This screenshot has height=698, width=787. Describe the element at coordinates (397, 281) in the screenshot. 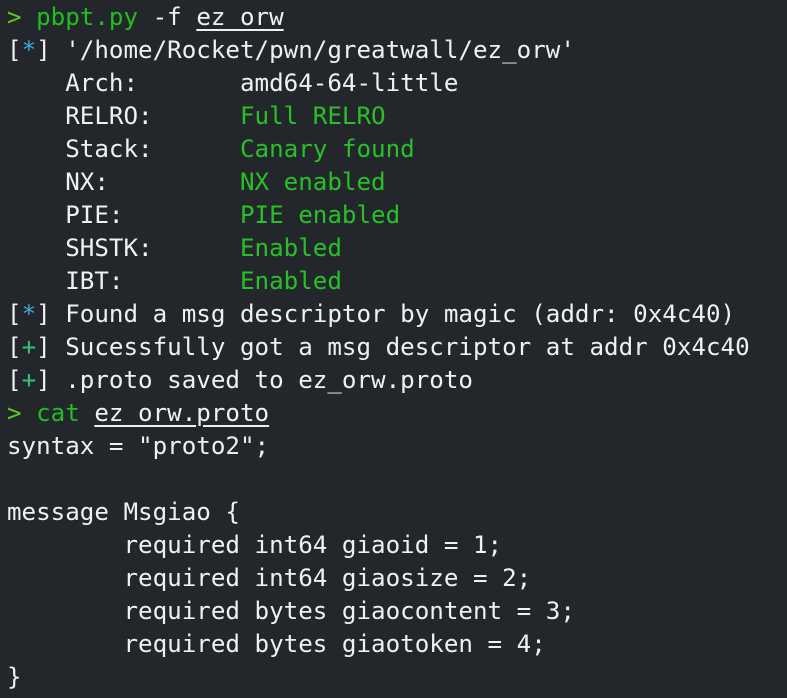

I see `terminal-line: IBT: Enabled` at that location.